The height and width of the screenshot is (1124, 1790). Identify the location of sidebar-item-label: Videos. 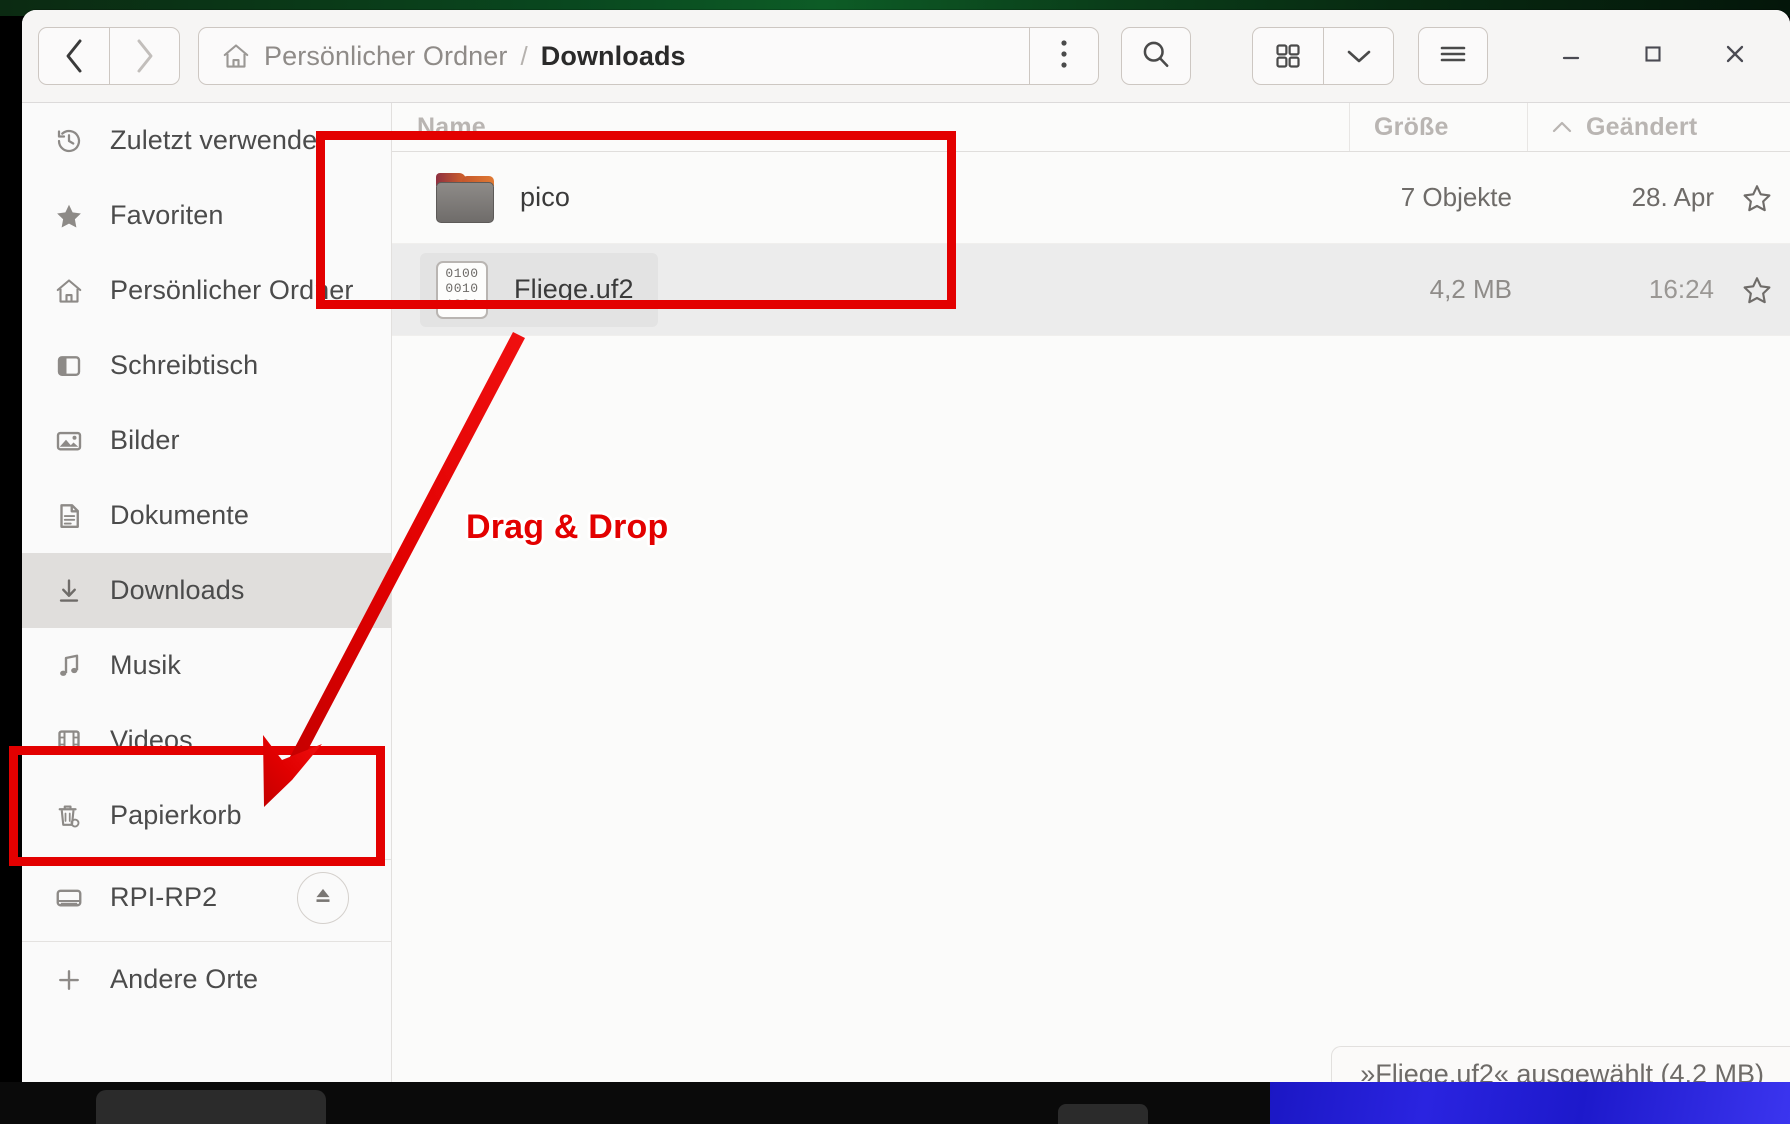
(151, 740).